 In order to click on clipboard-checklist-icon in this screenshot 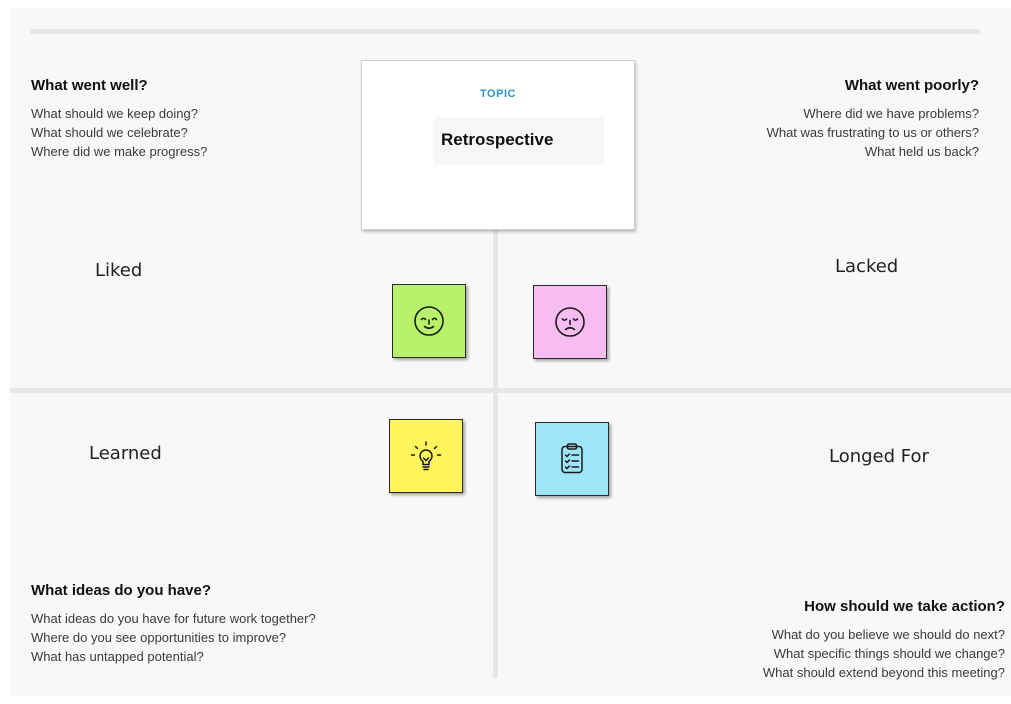, I will do `click(572, 458)`.